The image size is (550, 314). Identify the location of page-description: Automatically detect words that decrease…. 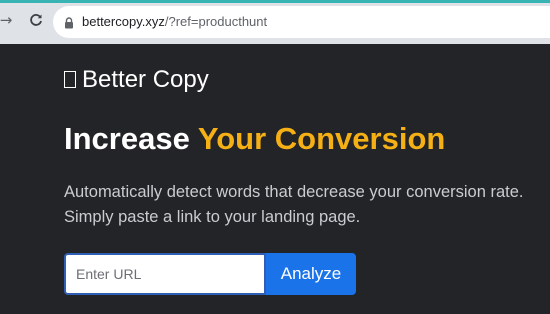
(307, 205).